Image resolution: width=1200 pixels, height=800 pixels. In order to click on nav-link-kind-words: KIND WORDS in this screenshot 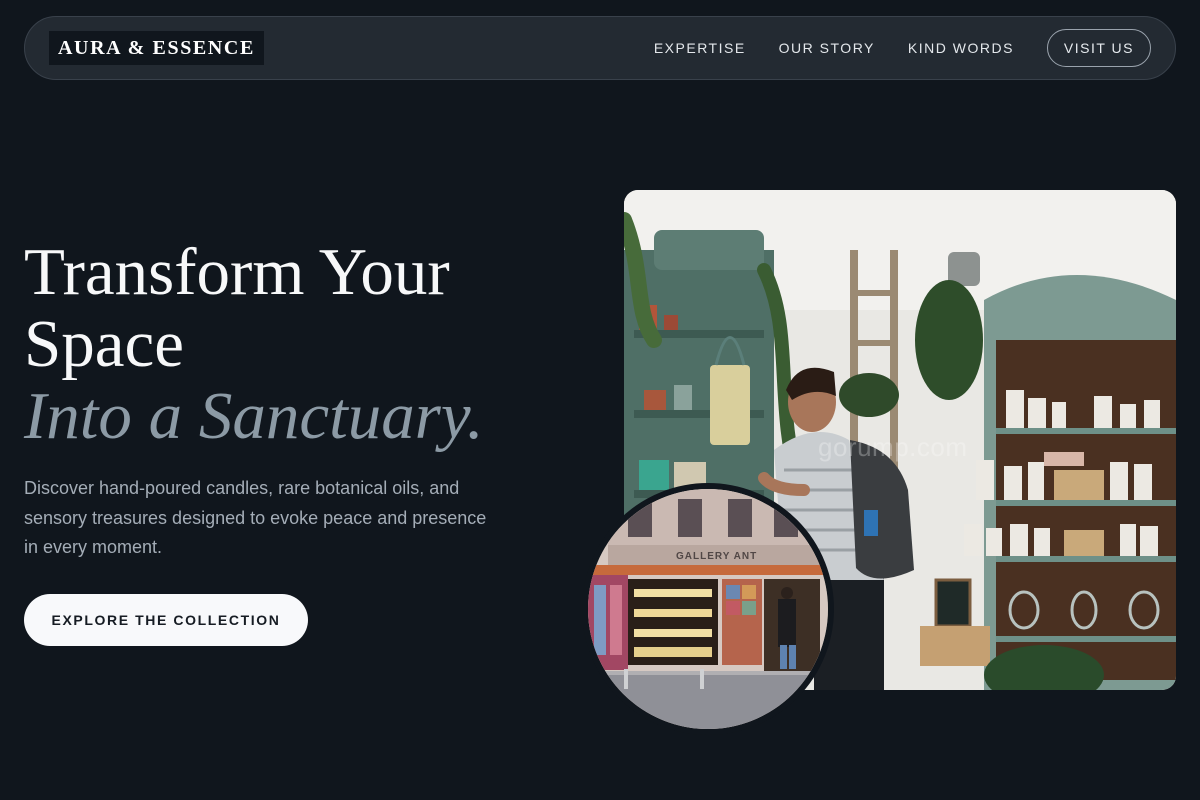, I will do `click(961, 48)`.